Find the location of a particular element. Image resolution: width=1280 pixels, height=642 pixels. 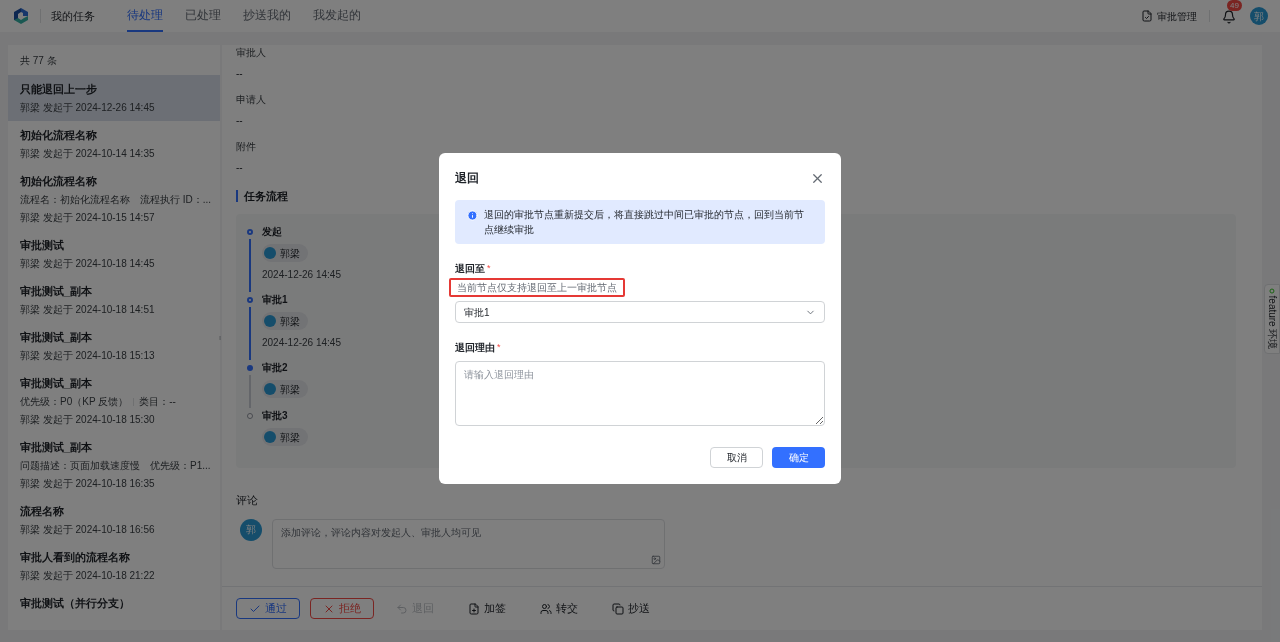

action-button: 抄送 is located at coordinates (631, 608).